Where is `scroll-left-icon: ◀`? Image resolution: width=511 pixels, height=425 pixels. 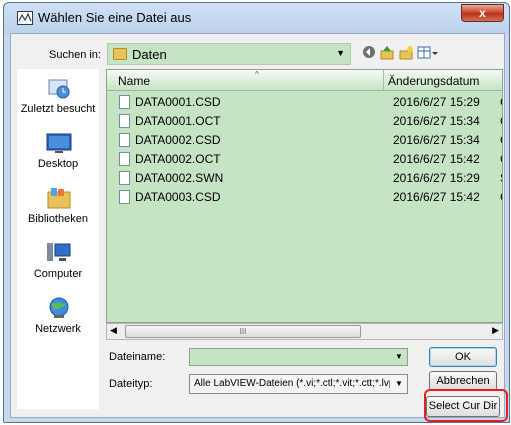 scroll-left-icon: ◀ is located at coordinates (113, 330).